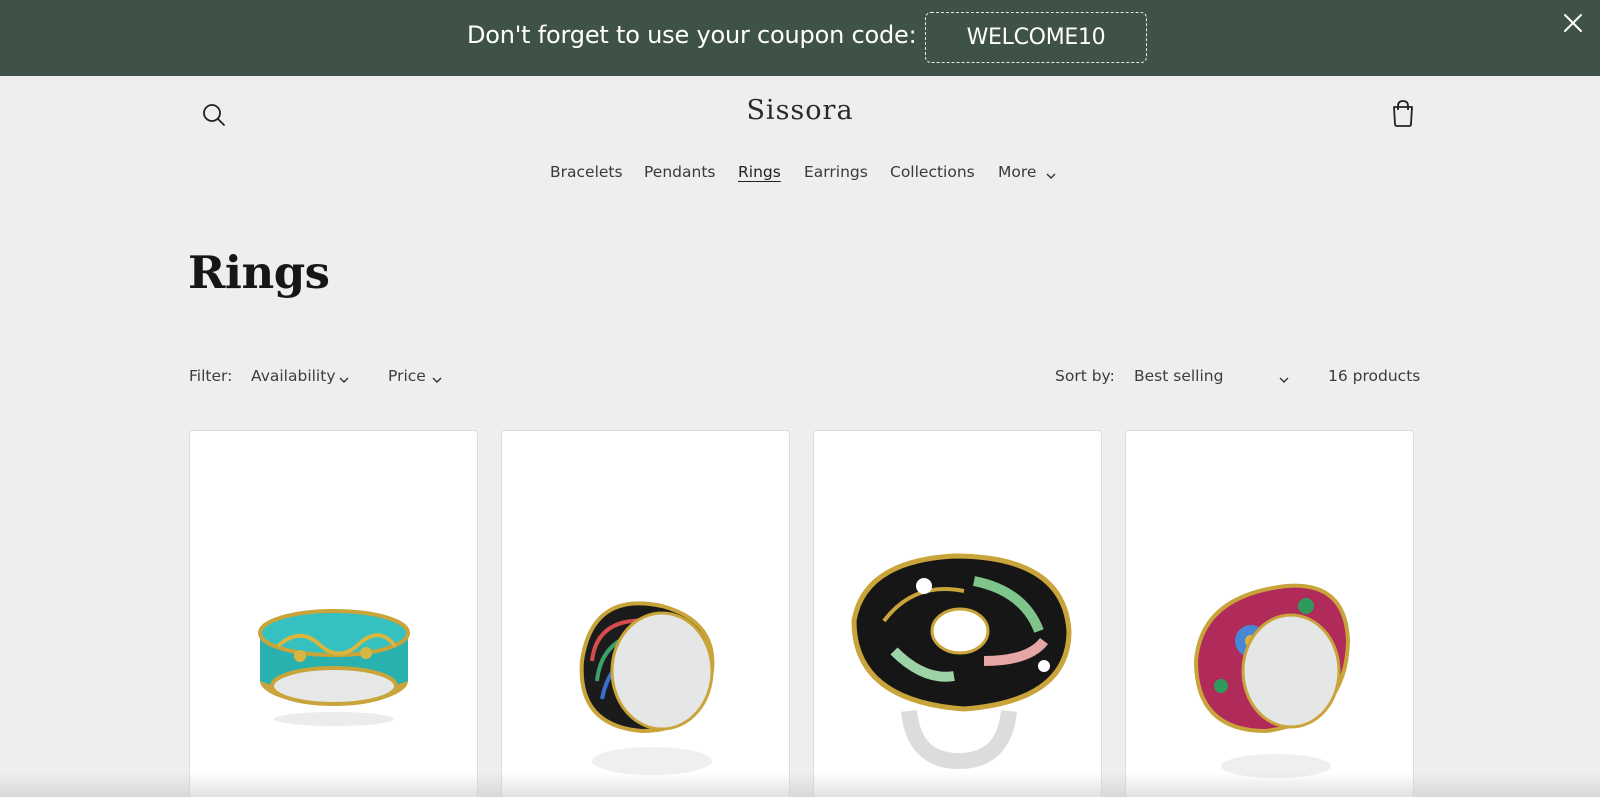  Describe the element at coordinates (836, 174) in the screenshot. I see `nav-item-earrings: Earrings` at that location.